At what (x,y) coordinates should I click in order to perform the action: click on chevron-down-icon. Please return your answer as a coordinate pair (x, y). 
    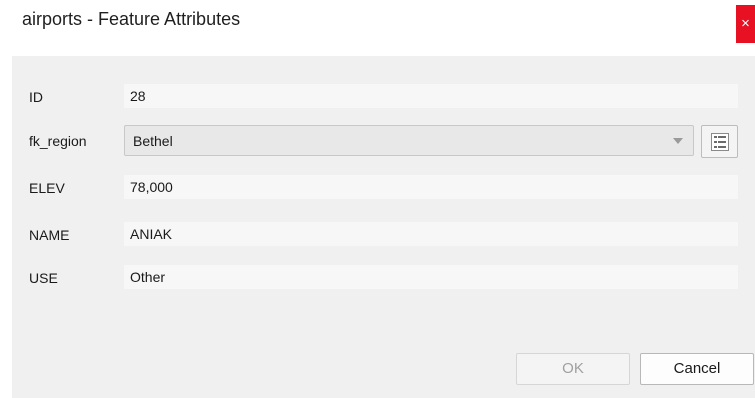
    Looking at the image, I should click on (678, 141).